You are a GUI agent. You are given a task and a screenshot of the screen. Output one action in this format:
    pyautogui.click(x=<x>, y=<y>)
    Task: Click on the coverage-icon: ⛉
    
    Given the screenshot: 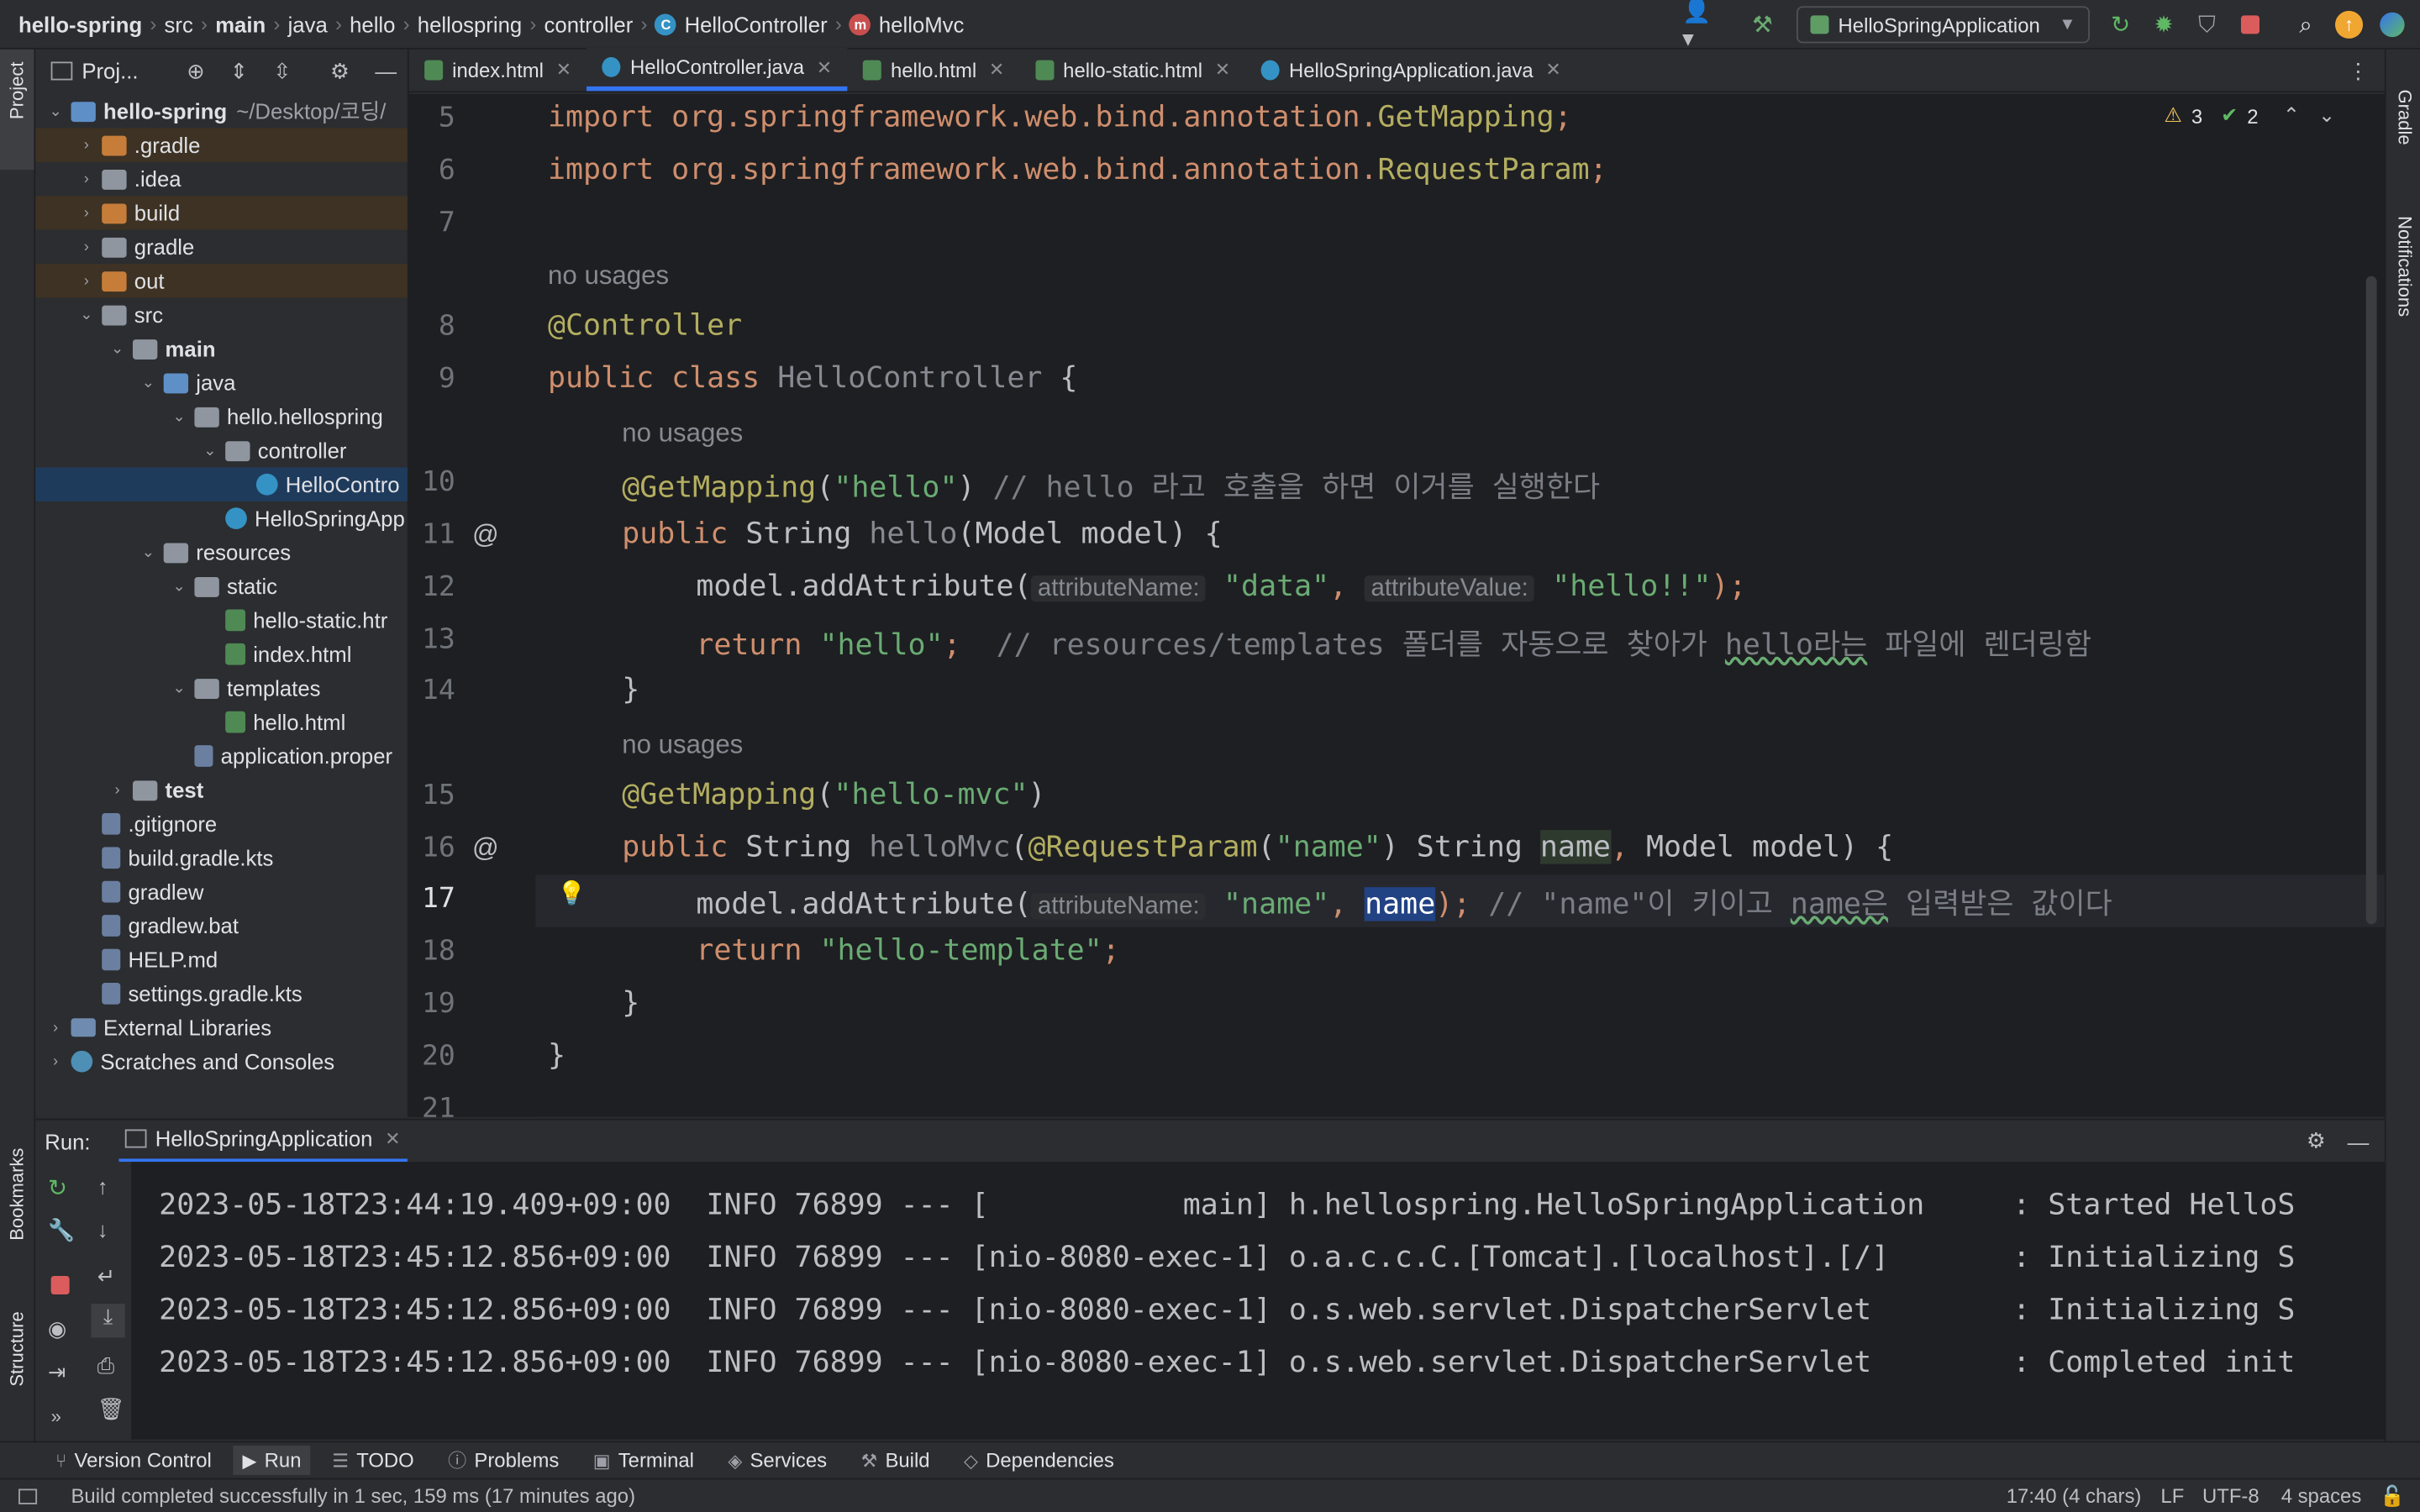 What is the action you would take?
    pyautogui.click(x=2207, y=24)
    